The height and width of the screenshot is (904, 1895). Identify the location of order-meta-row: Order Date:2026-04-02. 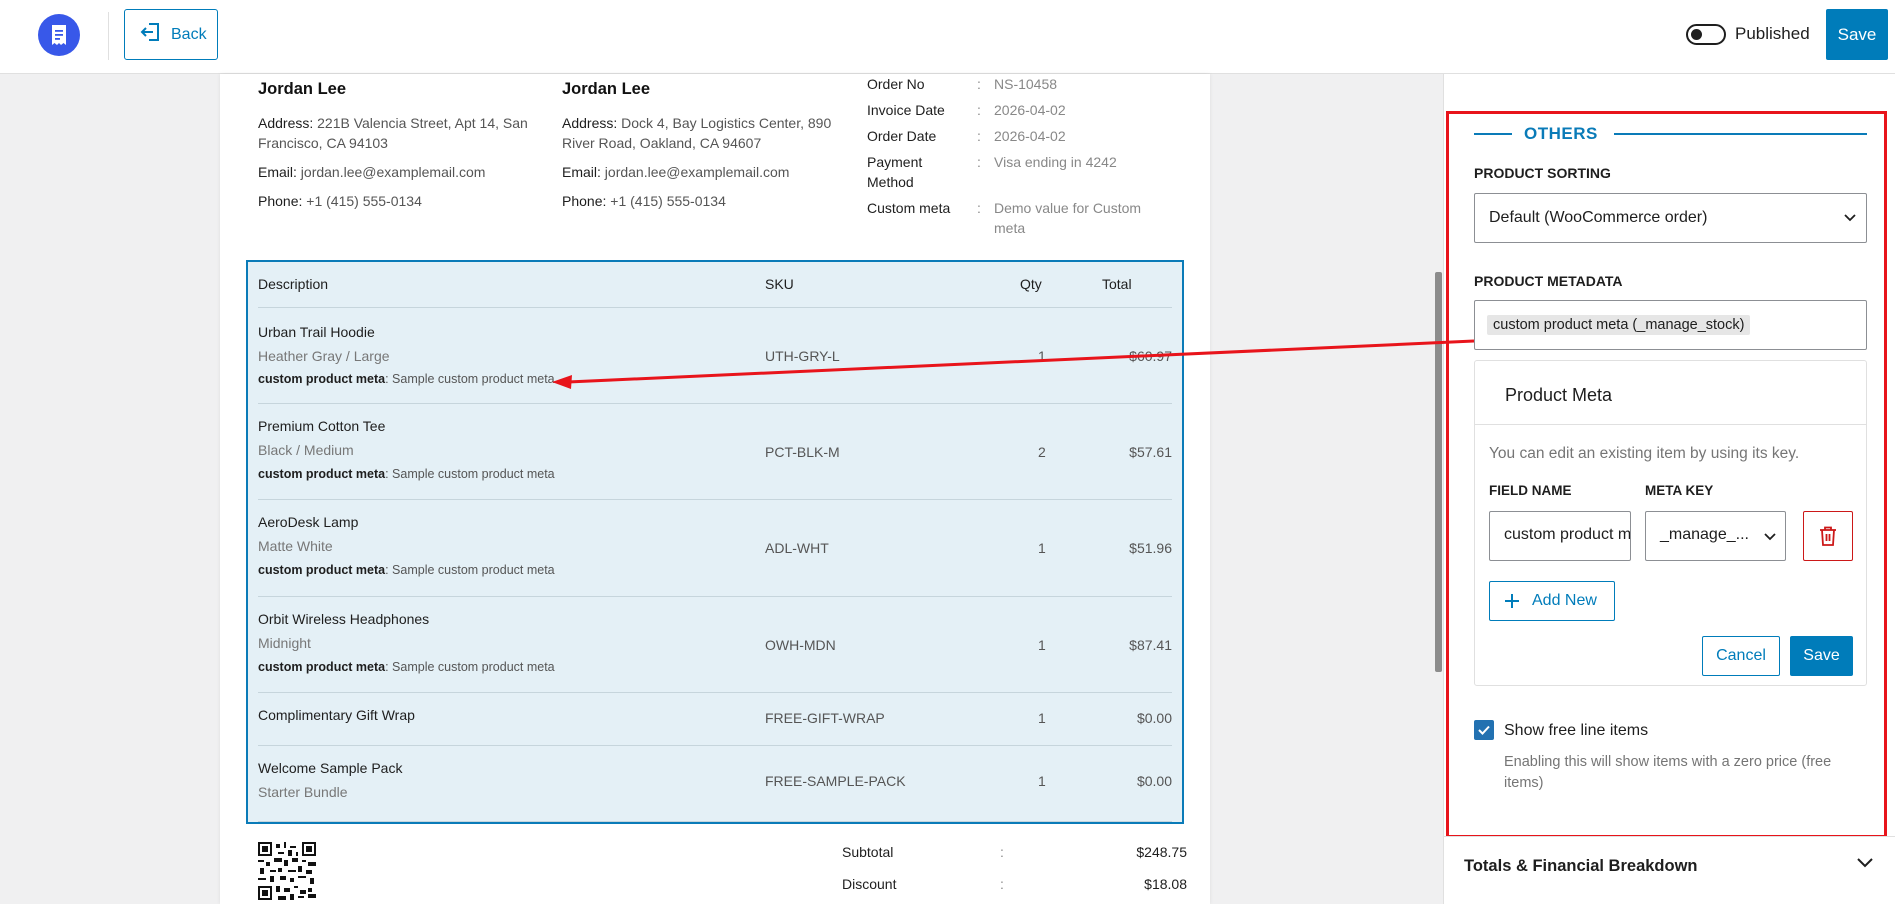
(1027, 136).